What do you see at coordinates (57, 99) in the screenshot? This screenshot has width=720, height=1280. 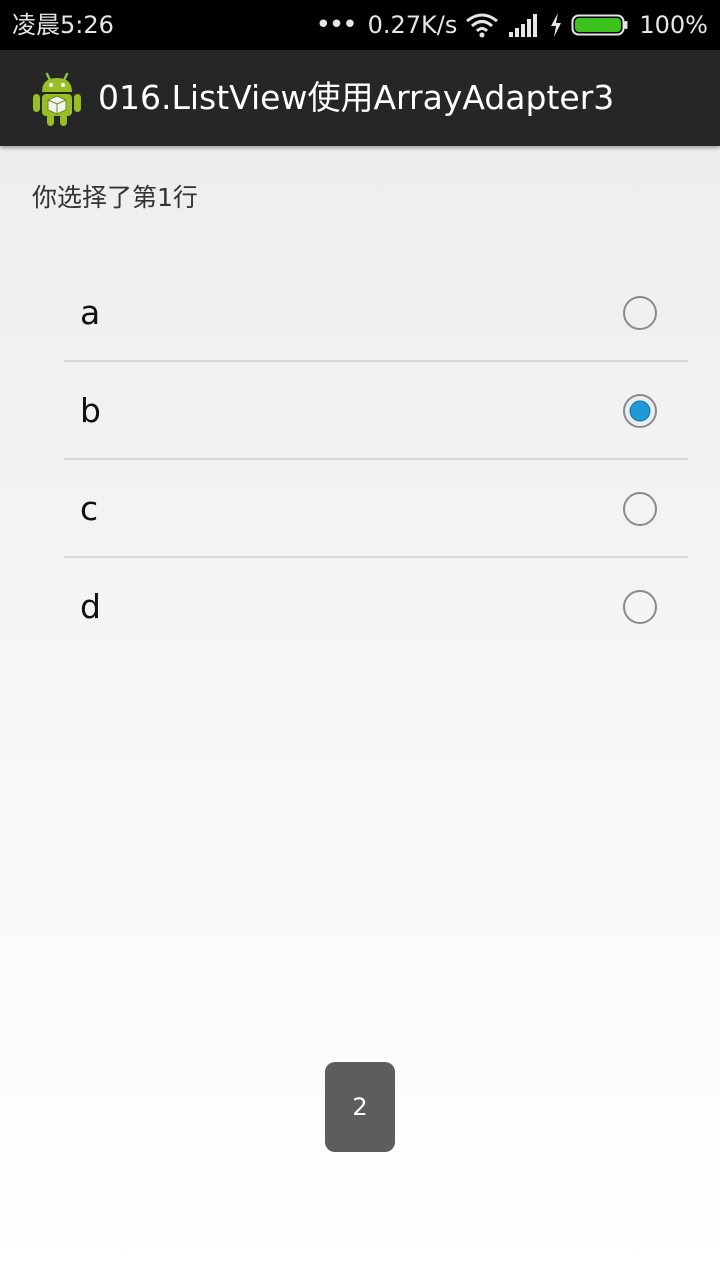 I see `android-app-icon` at bounding box center [57, 99].